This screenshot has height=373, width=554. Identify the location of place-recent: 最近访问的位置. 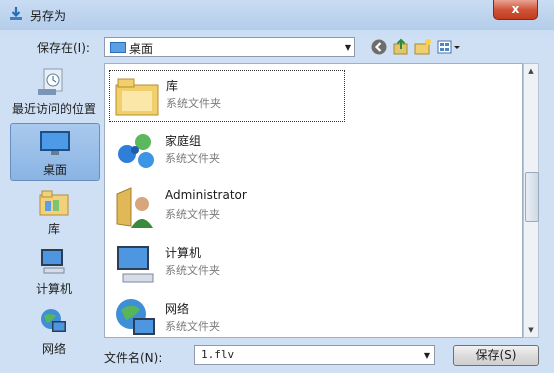
(54, 91).